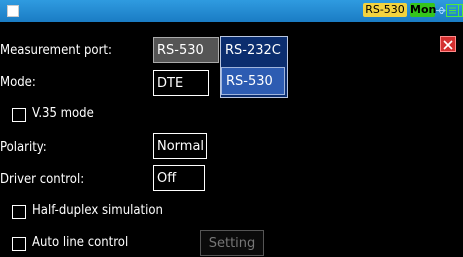 This screenshot has width=463, height=257. Describe the element at coordinates (180, 146) in the screenshot. I see `polarity-select: Normal` at that location.